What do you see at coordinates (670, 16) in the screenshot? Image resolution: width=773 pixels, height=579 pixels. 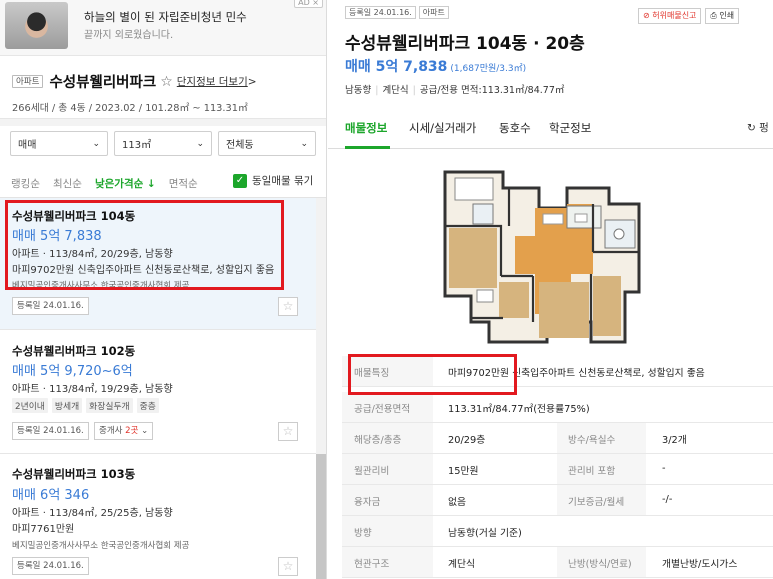 I see `report-button: ⊘ 허위매물신고` at bounding box center [670, 16].